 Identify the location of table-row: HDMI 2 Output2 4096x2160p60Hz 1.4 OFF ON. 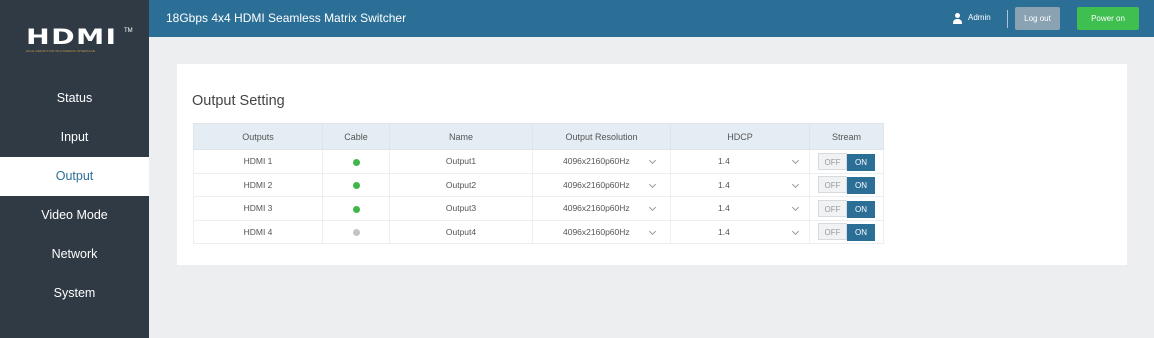
(538, 184).